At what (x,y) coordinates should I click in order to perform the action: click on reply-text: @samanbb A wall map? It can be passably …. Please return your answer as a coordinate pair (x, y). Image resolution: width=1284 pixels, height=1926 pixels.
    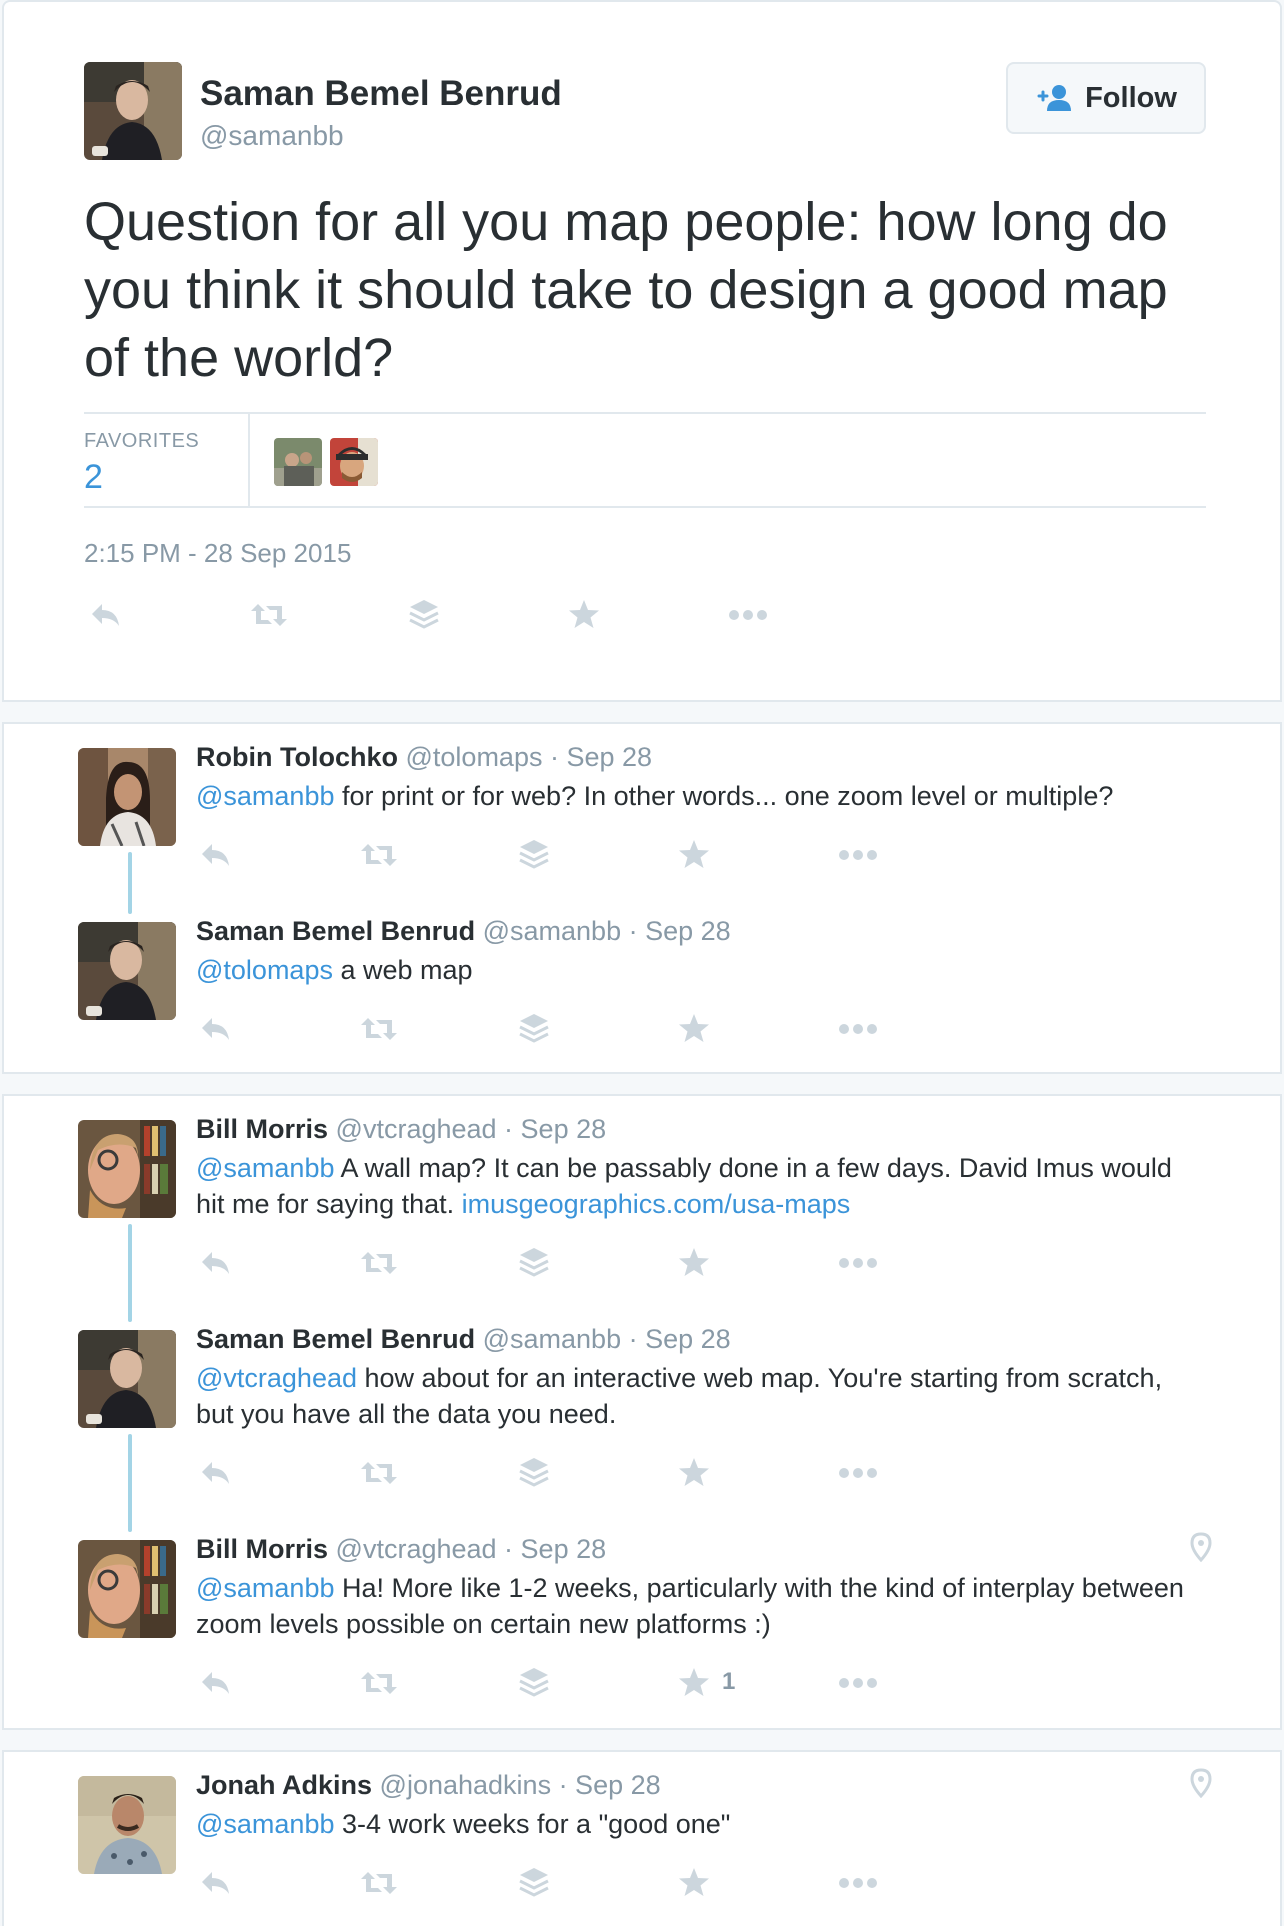
    Looking at the image, I should click on (696, 1186).